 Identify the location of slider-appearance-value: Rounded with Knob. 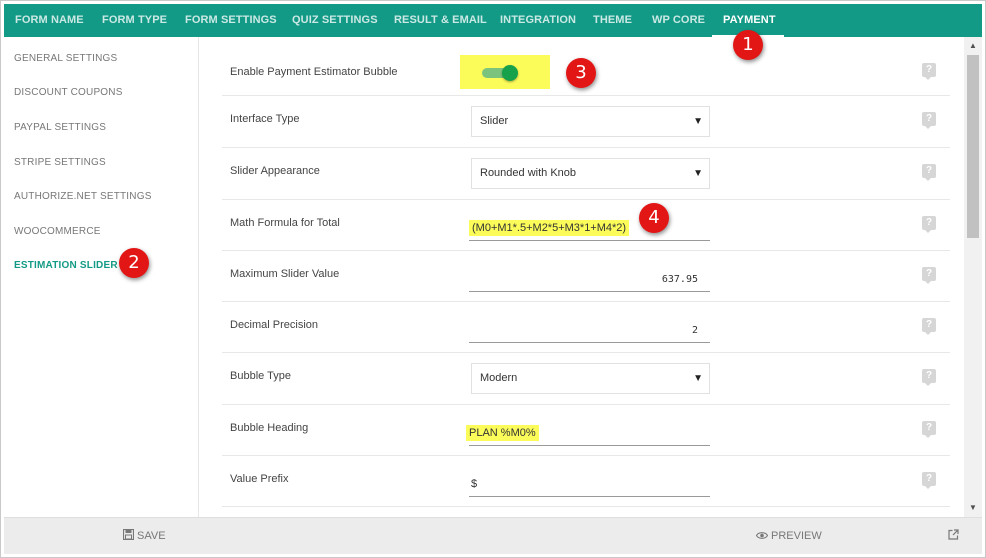
(528, 173).